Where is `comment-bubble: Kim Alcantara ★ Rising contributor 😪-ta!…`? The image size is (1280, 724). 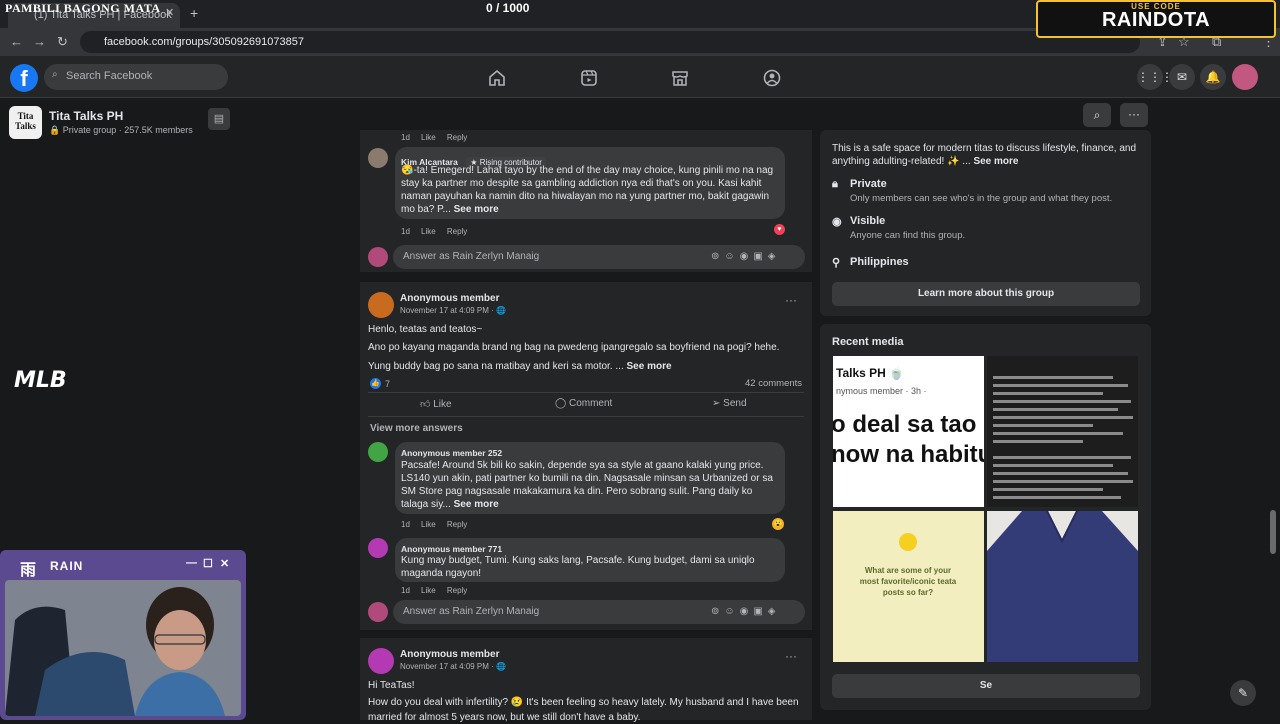
comment-bubble: Kim Alcantara ★ Rising contributor 😪-ta!… is located at coordinates (590, 183).